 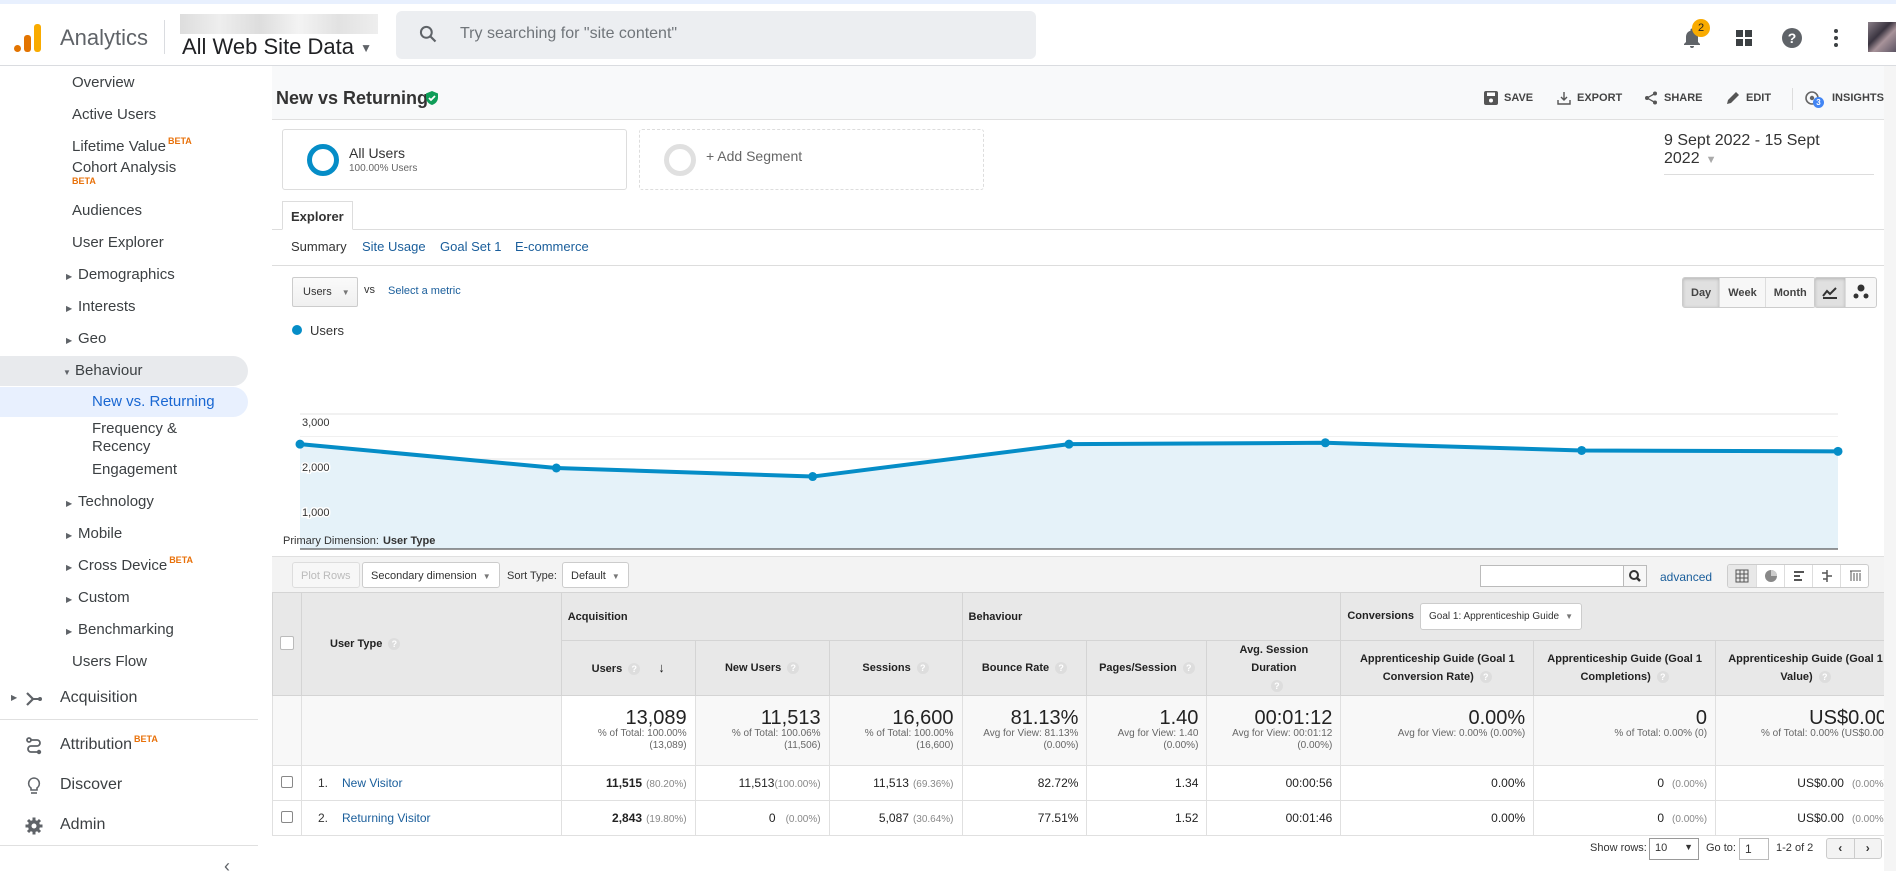 What do you see at coordinates (372, 783) in the screenshot?
I see `row-link-new-visitor: New Visitor` at bounding box center [372, 783].